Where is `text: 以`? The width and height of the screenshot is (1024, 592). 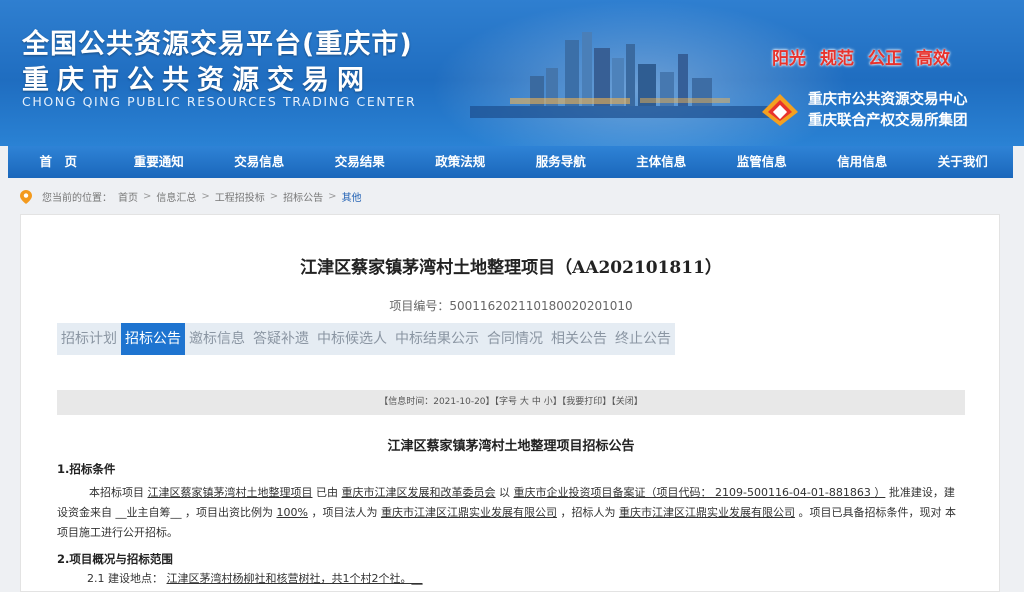 text: 以 is located at coordinates (504, 492).